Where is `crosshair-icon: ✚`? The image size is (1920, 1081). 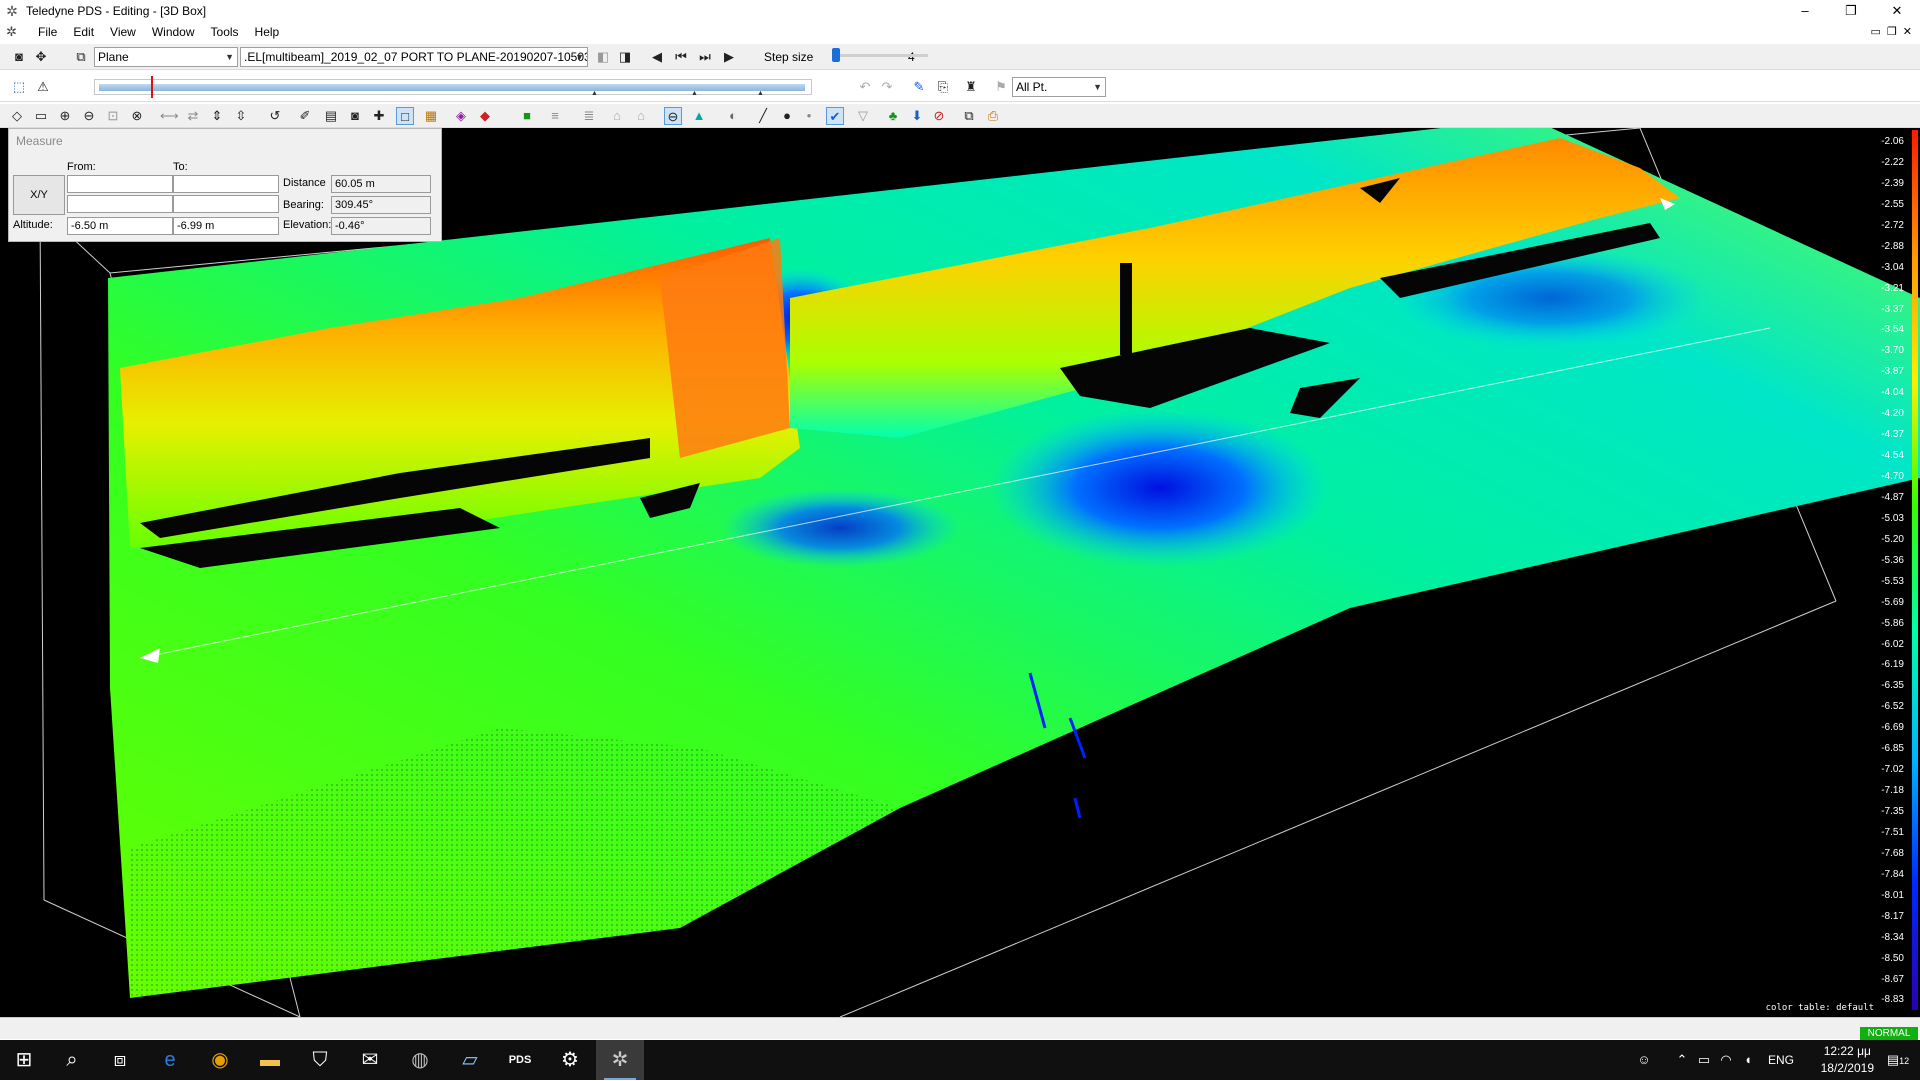 crosshair-icon: ✚ is located at coordinates (379, 116).